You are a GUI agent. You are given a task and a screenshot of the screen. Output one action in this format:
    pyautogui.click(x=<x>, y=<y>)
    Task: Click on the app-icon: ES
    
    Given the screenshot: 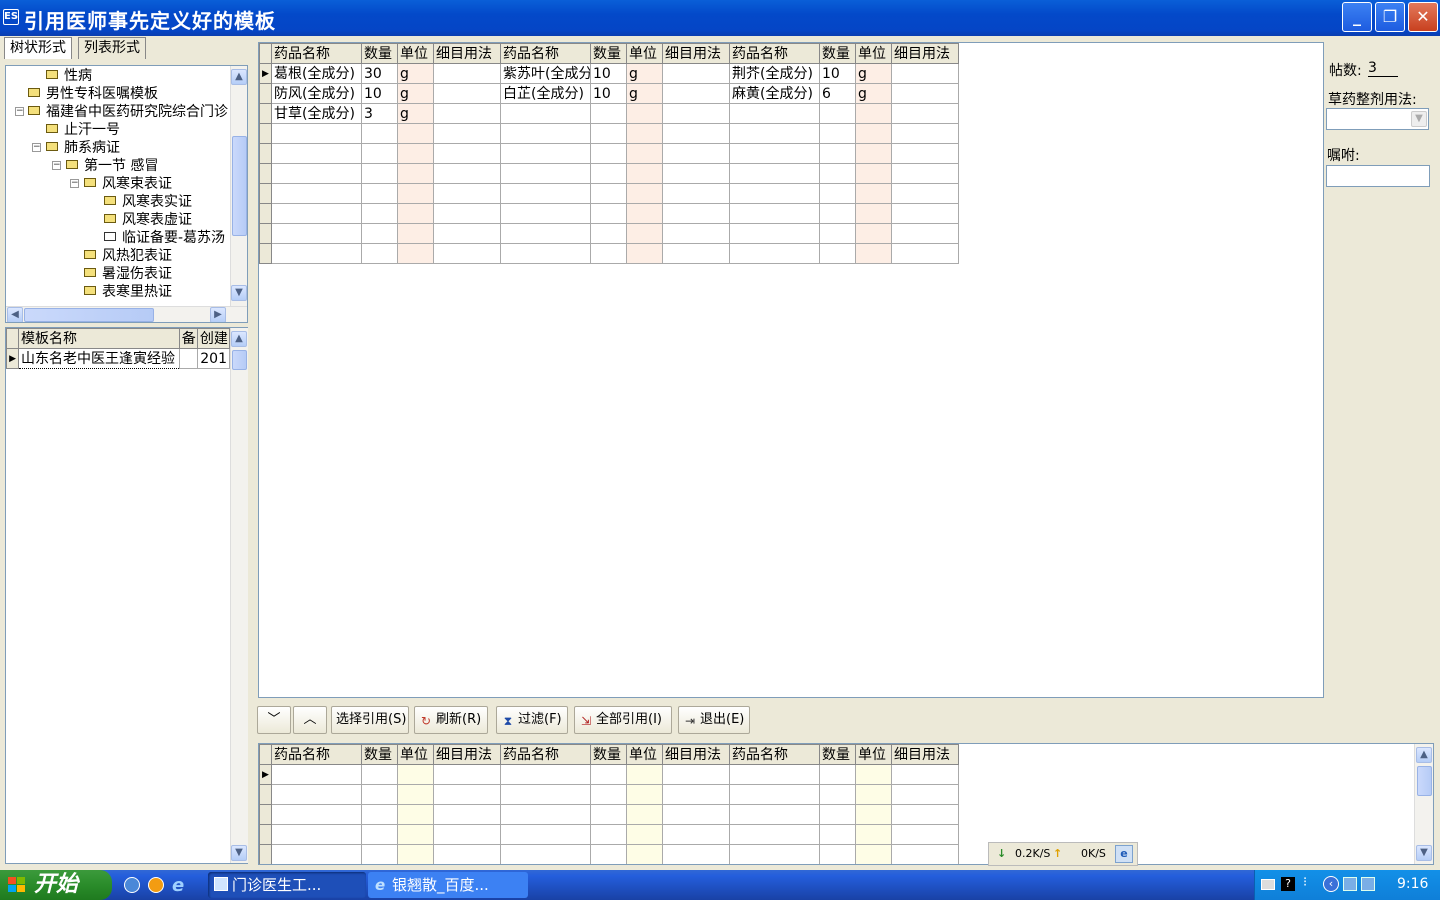 What is the action you would take?
    pyautogui.click(x=11, y=17)
    